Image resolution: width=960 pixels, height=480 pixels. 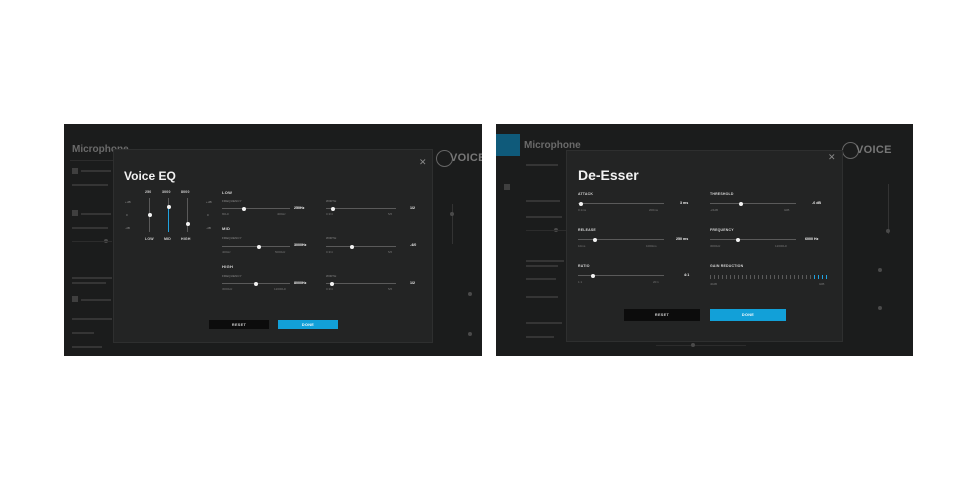 I want to click on control-label: FREQUENCY, so click(x=722, y=230).